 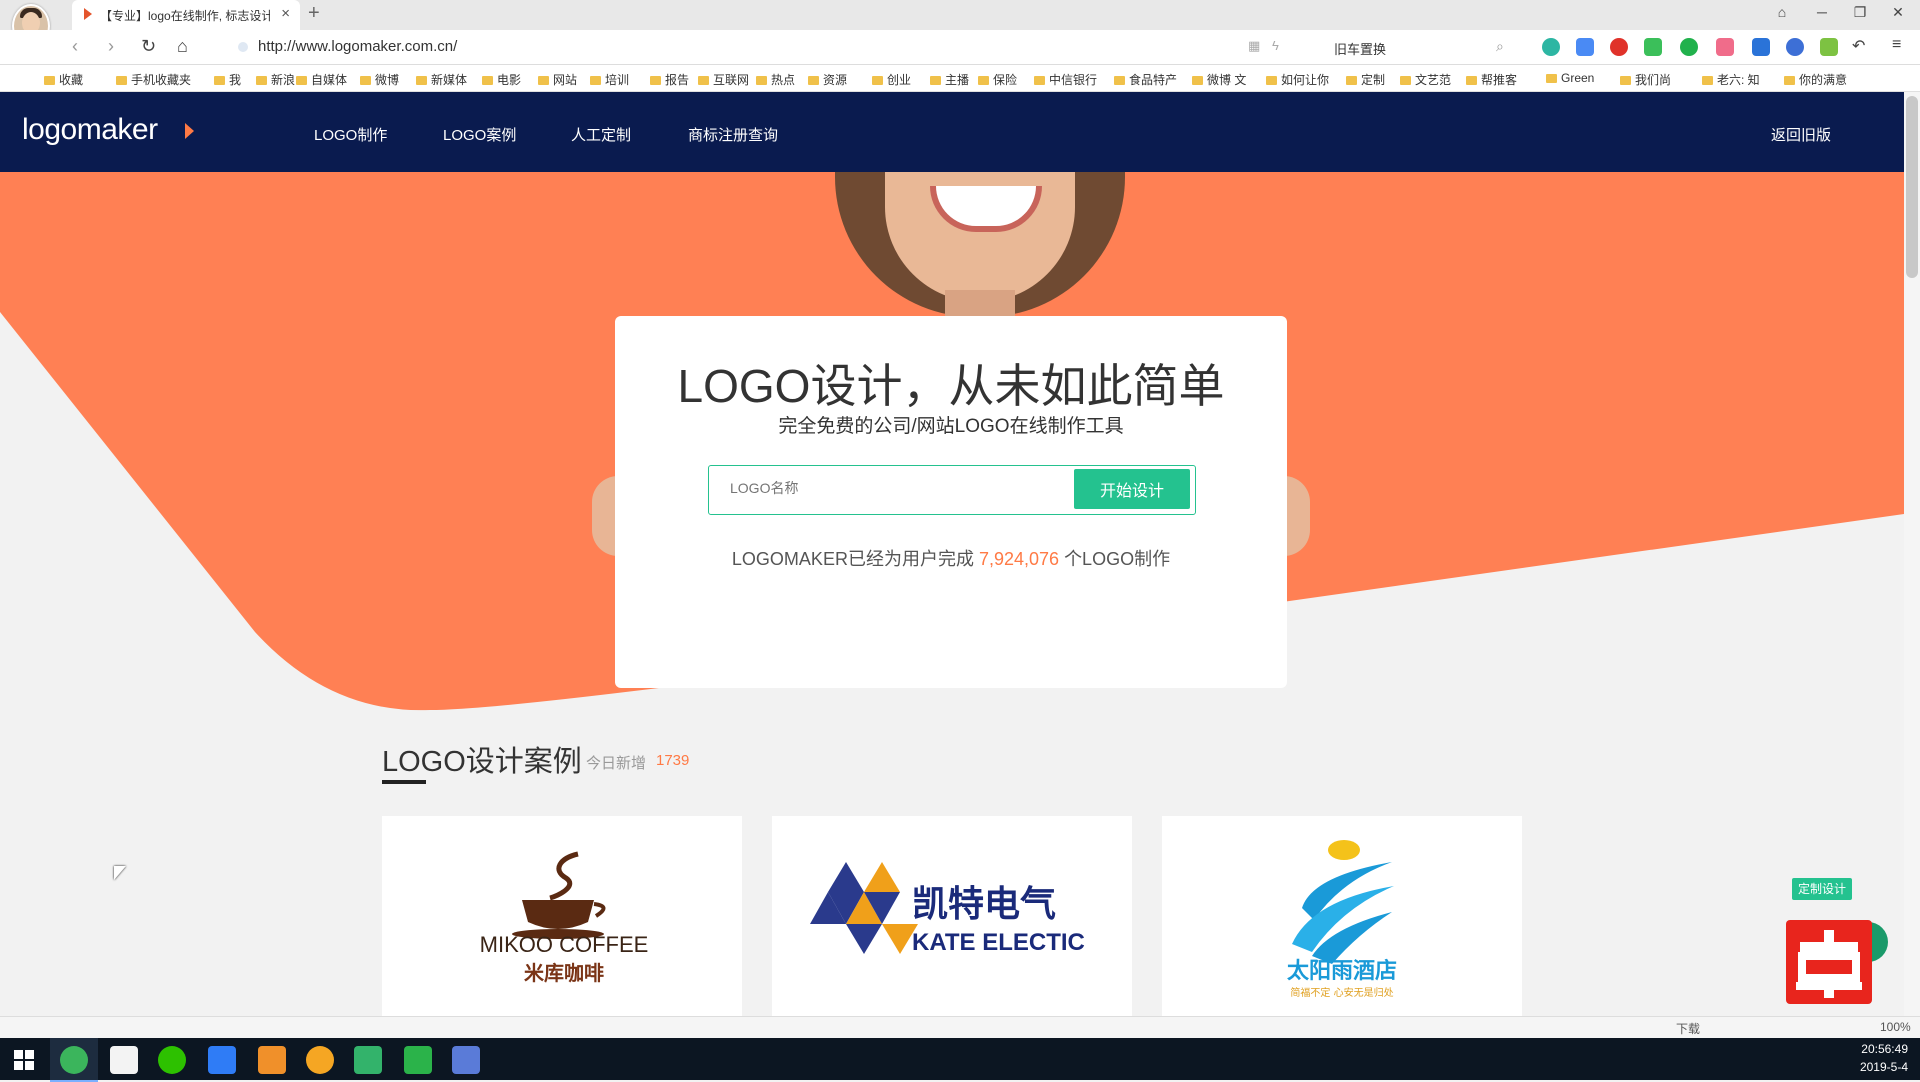 I want to click on tab-close-icon: ×, so click(x=285, y=13).